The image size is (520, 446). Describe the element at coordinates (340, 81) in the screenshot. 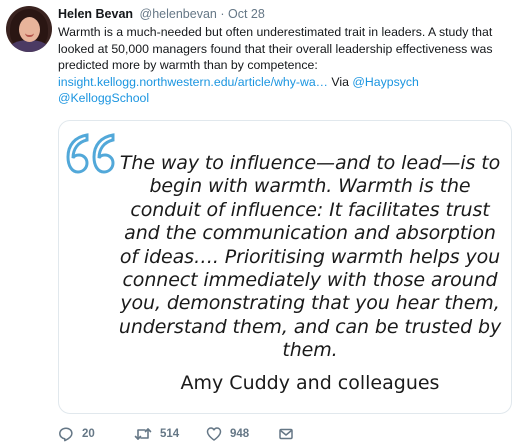

I see `via-text: Via` at that location.